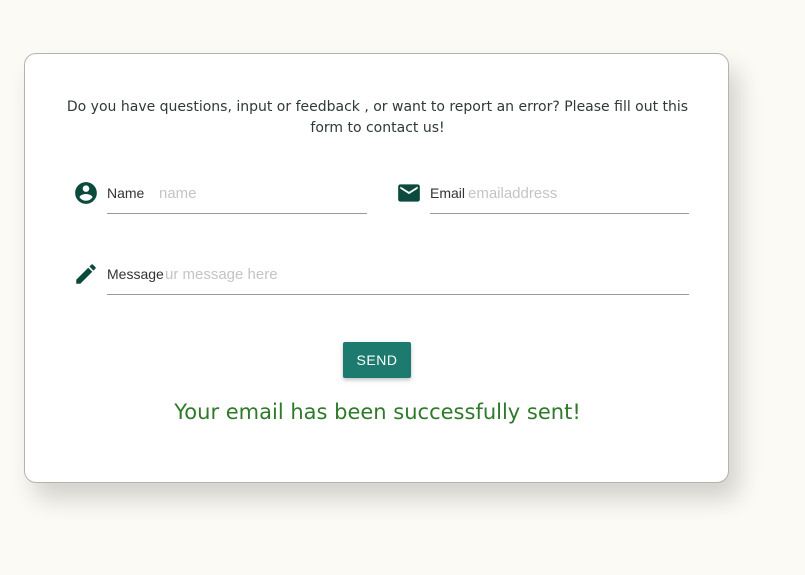 The height and width of the screenshot is (575, 805). I want to click on message-label: Message, so click(135, 274).